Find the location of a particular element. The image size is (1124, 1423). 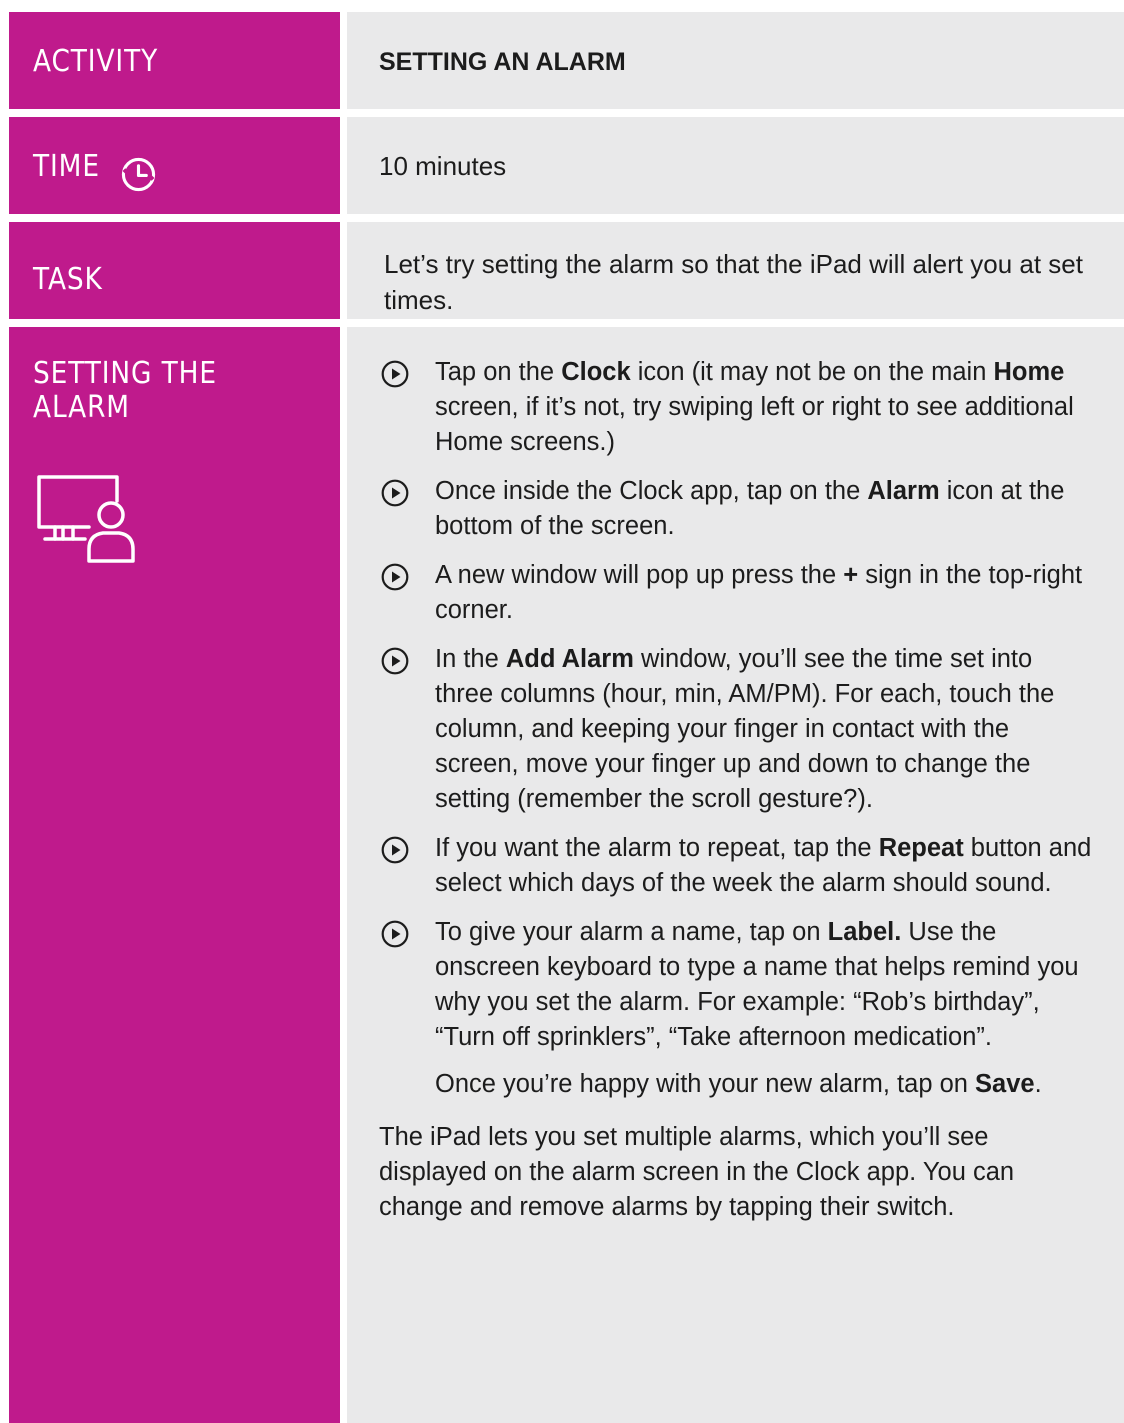

step-text: A new window will pop up press the is located at coordinates (639, 575).